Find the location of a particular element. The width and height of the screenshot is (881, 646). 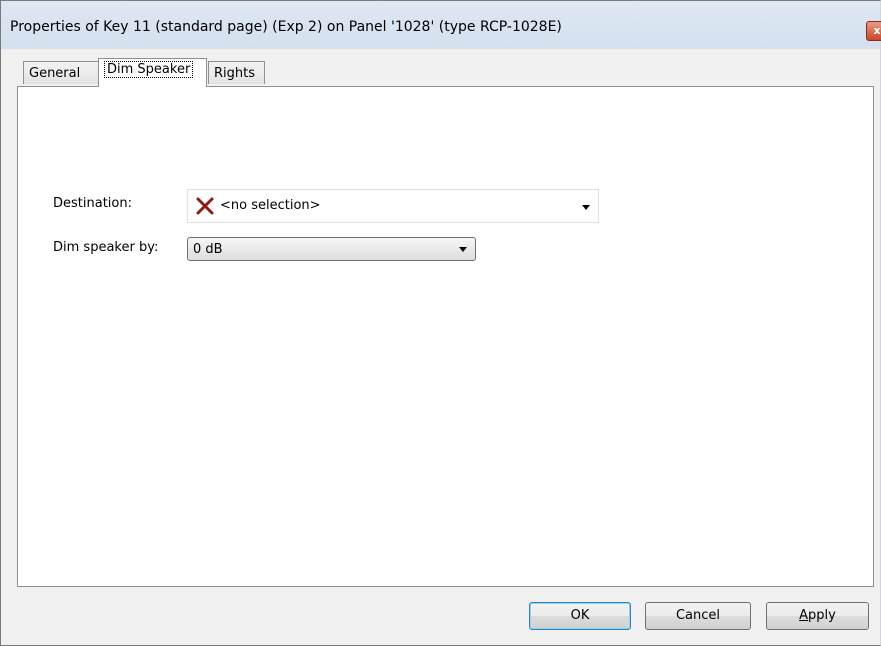

tab-general: General is located at coordinates (61, 72).